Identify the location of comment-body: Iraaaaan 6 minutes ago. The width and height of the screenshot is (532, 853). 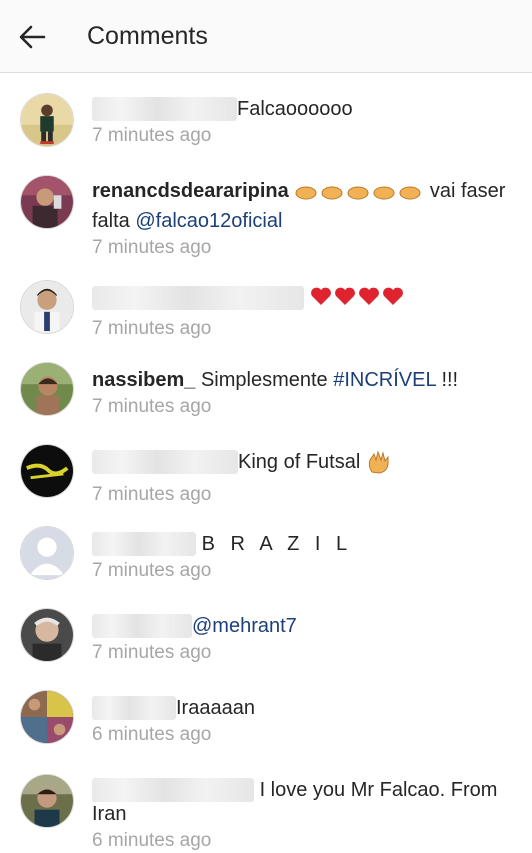
(304, 721).